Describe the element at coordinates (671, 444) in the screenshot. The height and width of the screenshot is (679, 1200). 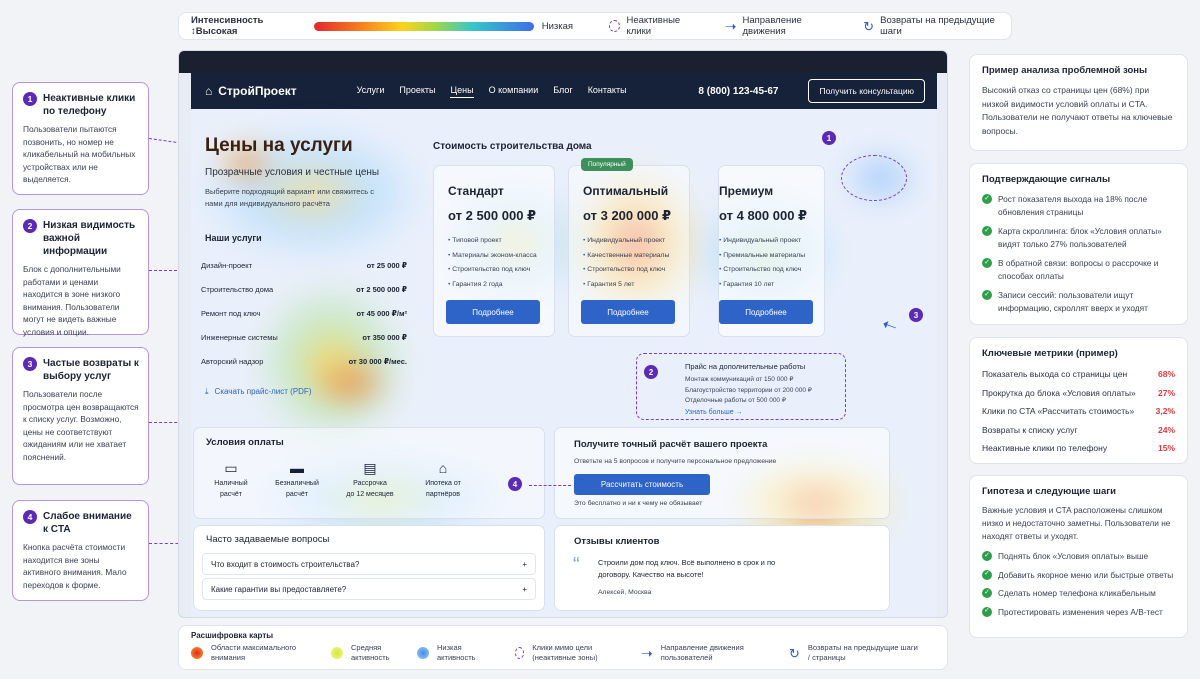
I see `calc-title: Получите точный расчёт вашего проекта` at that location.